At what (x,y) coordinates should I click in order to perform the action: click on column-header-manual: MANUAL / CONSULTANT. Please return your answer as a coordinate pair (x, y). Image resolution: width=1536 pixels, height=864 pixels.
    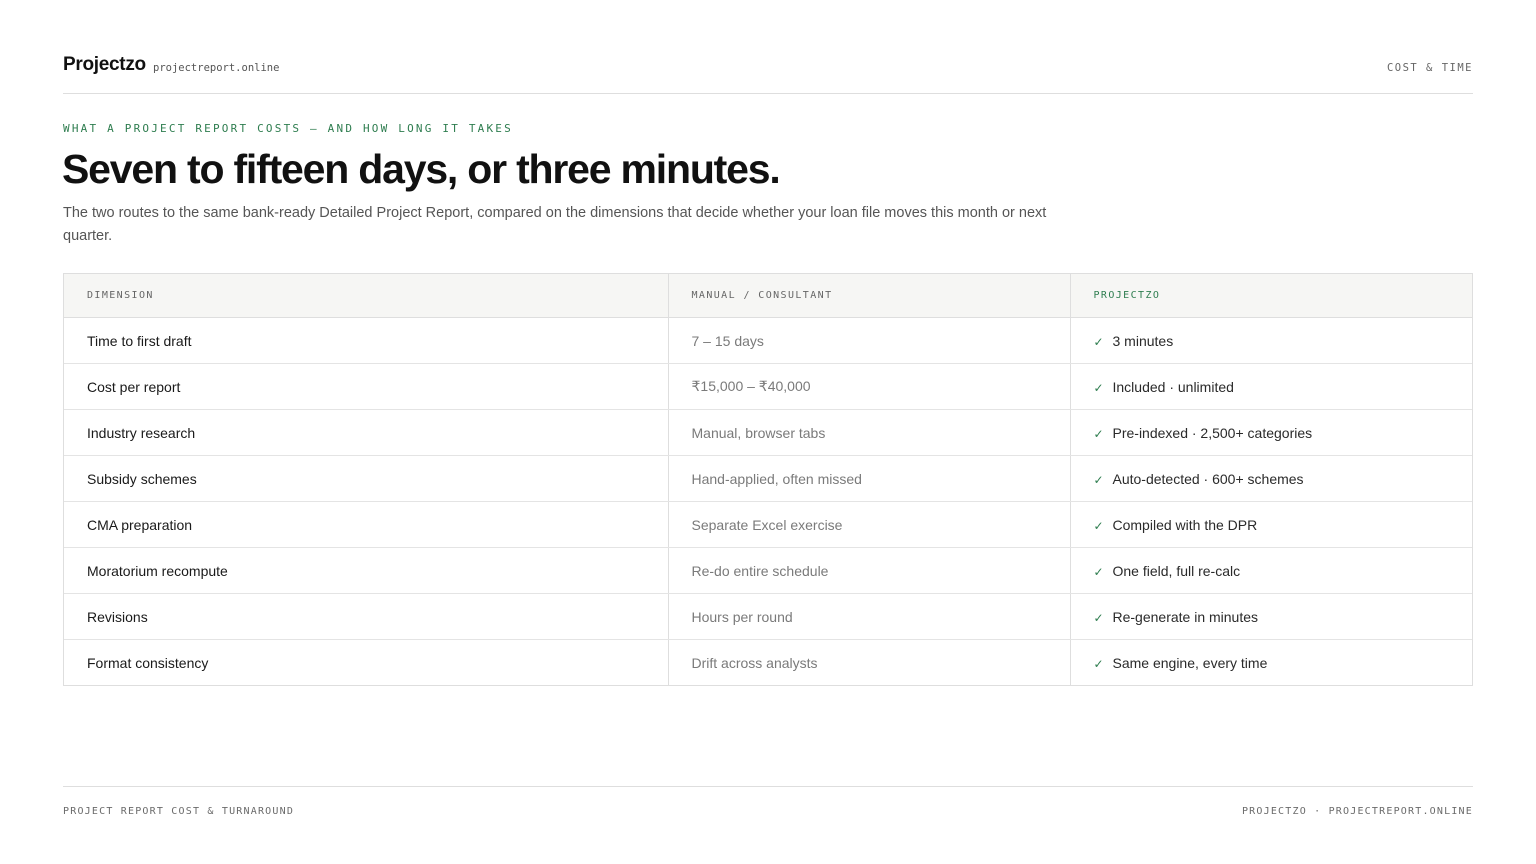
    Looking at the image, I should click on (868, 296).